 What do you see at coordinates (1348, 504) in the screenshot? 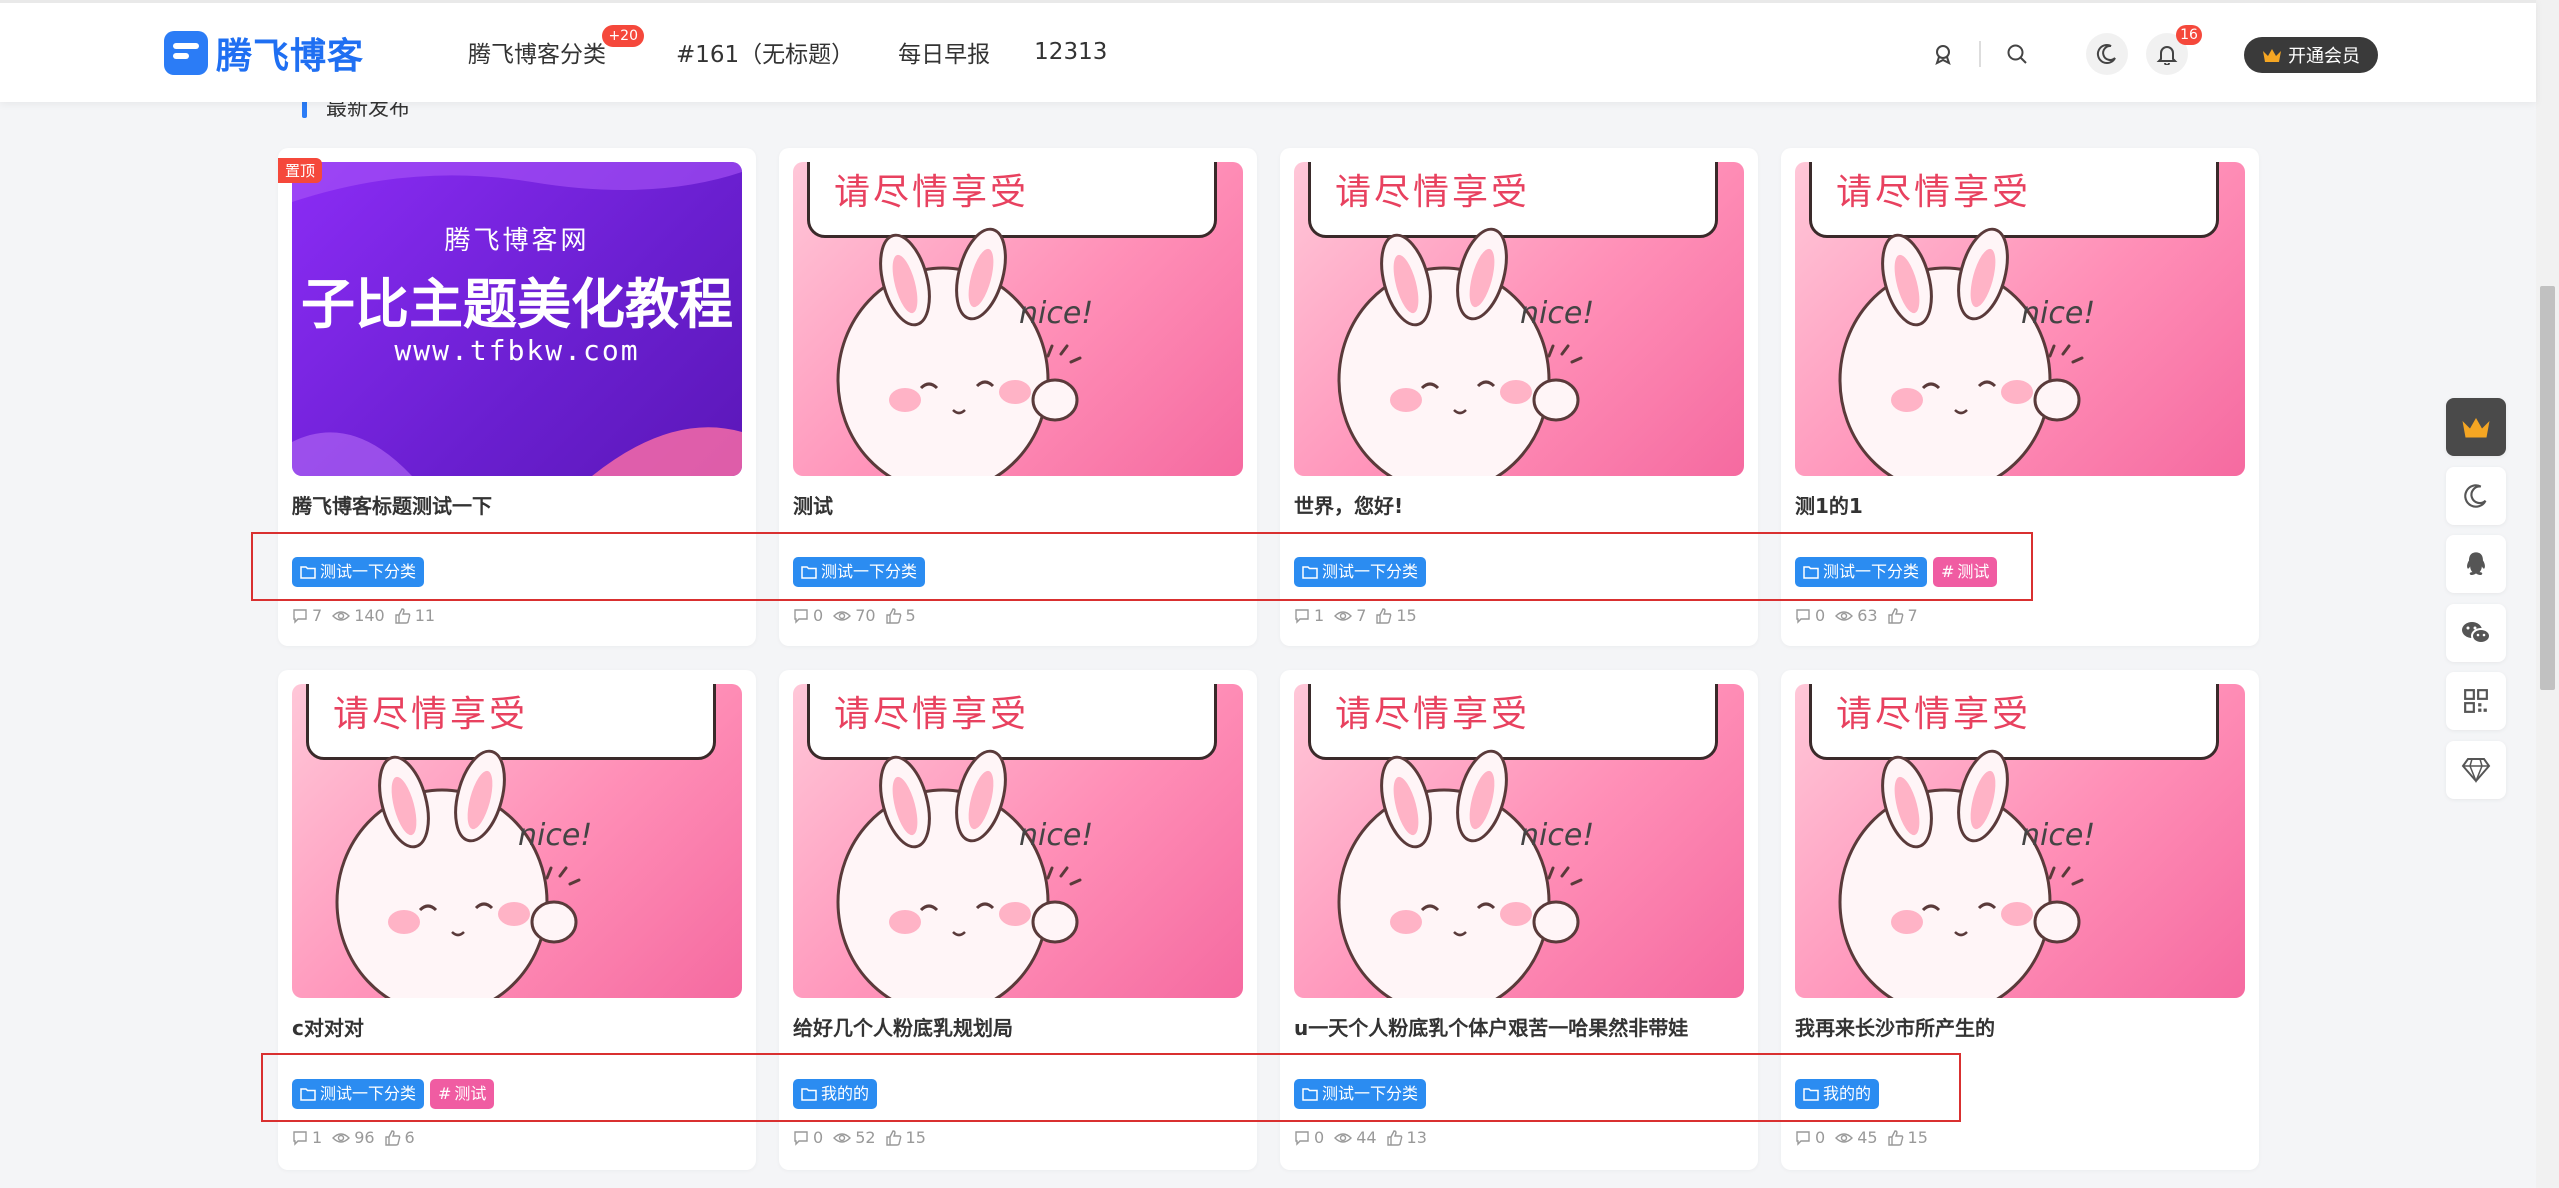
I see `post-title: 世界，您好!` at bounding box center [1348, 504].